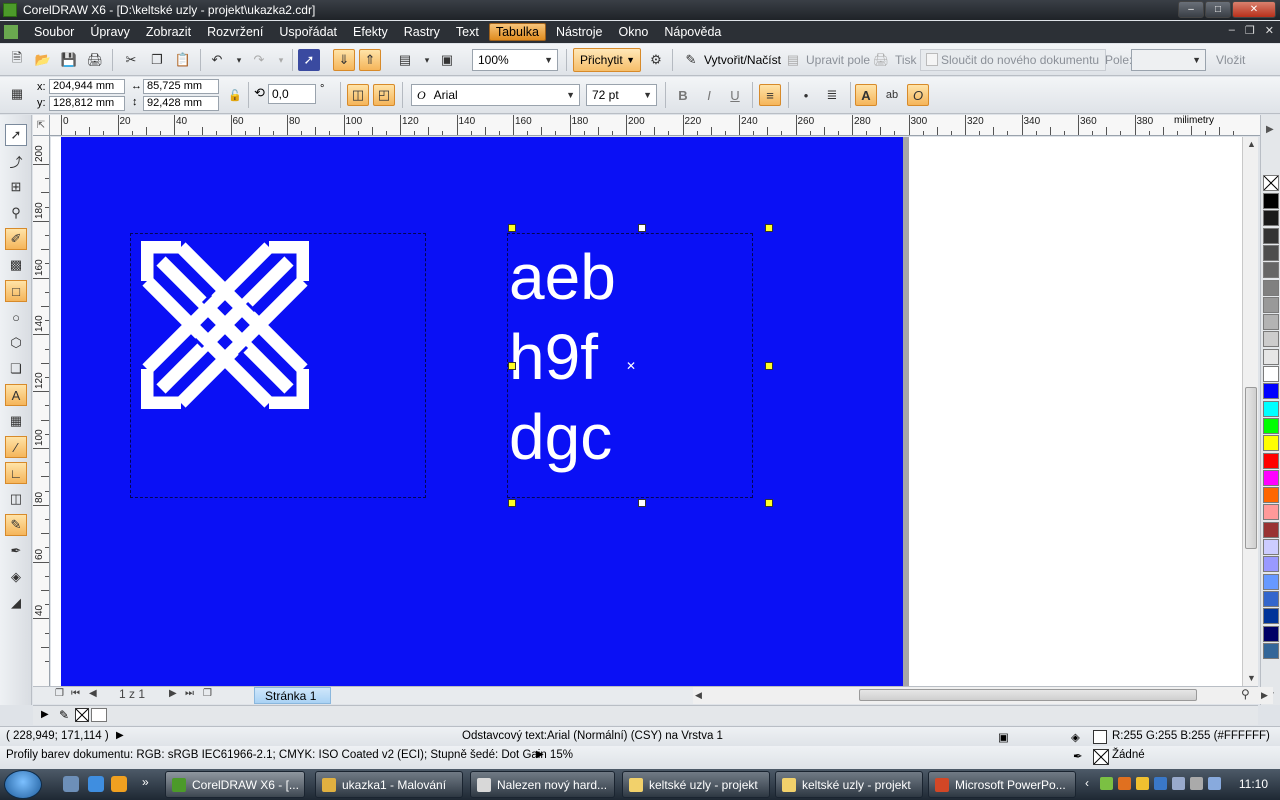 This screenshot has height=800, width=1280. What do you see at coordinates (769, 503) in the screenshot?
I see `selection-handle-bottom-right` at bounding box center [769, 503].